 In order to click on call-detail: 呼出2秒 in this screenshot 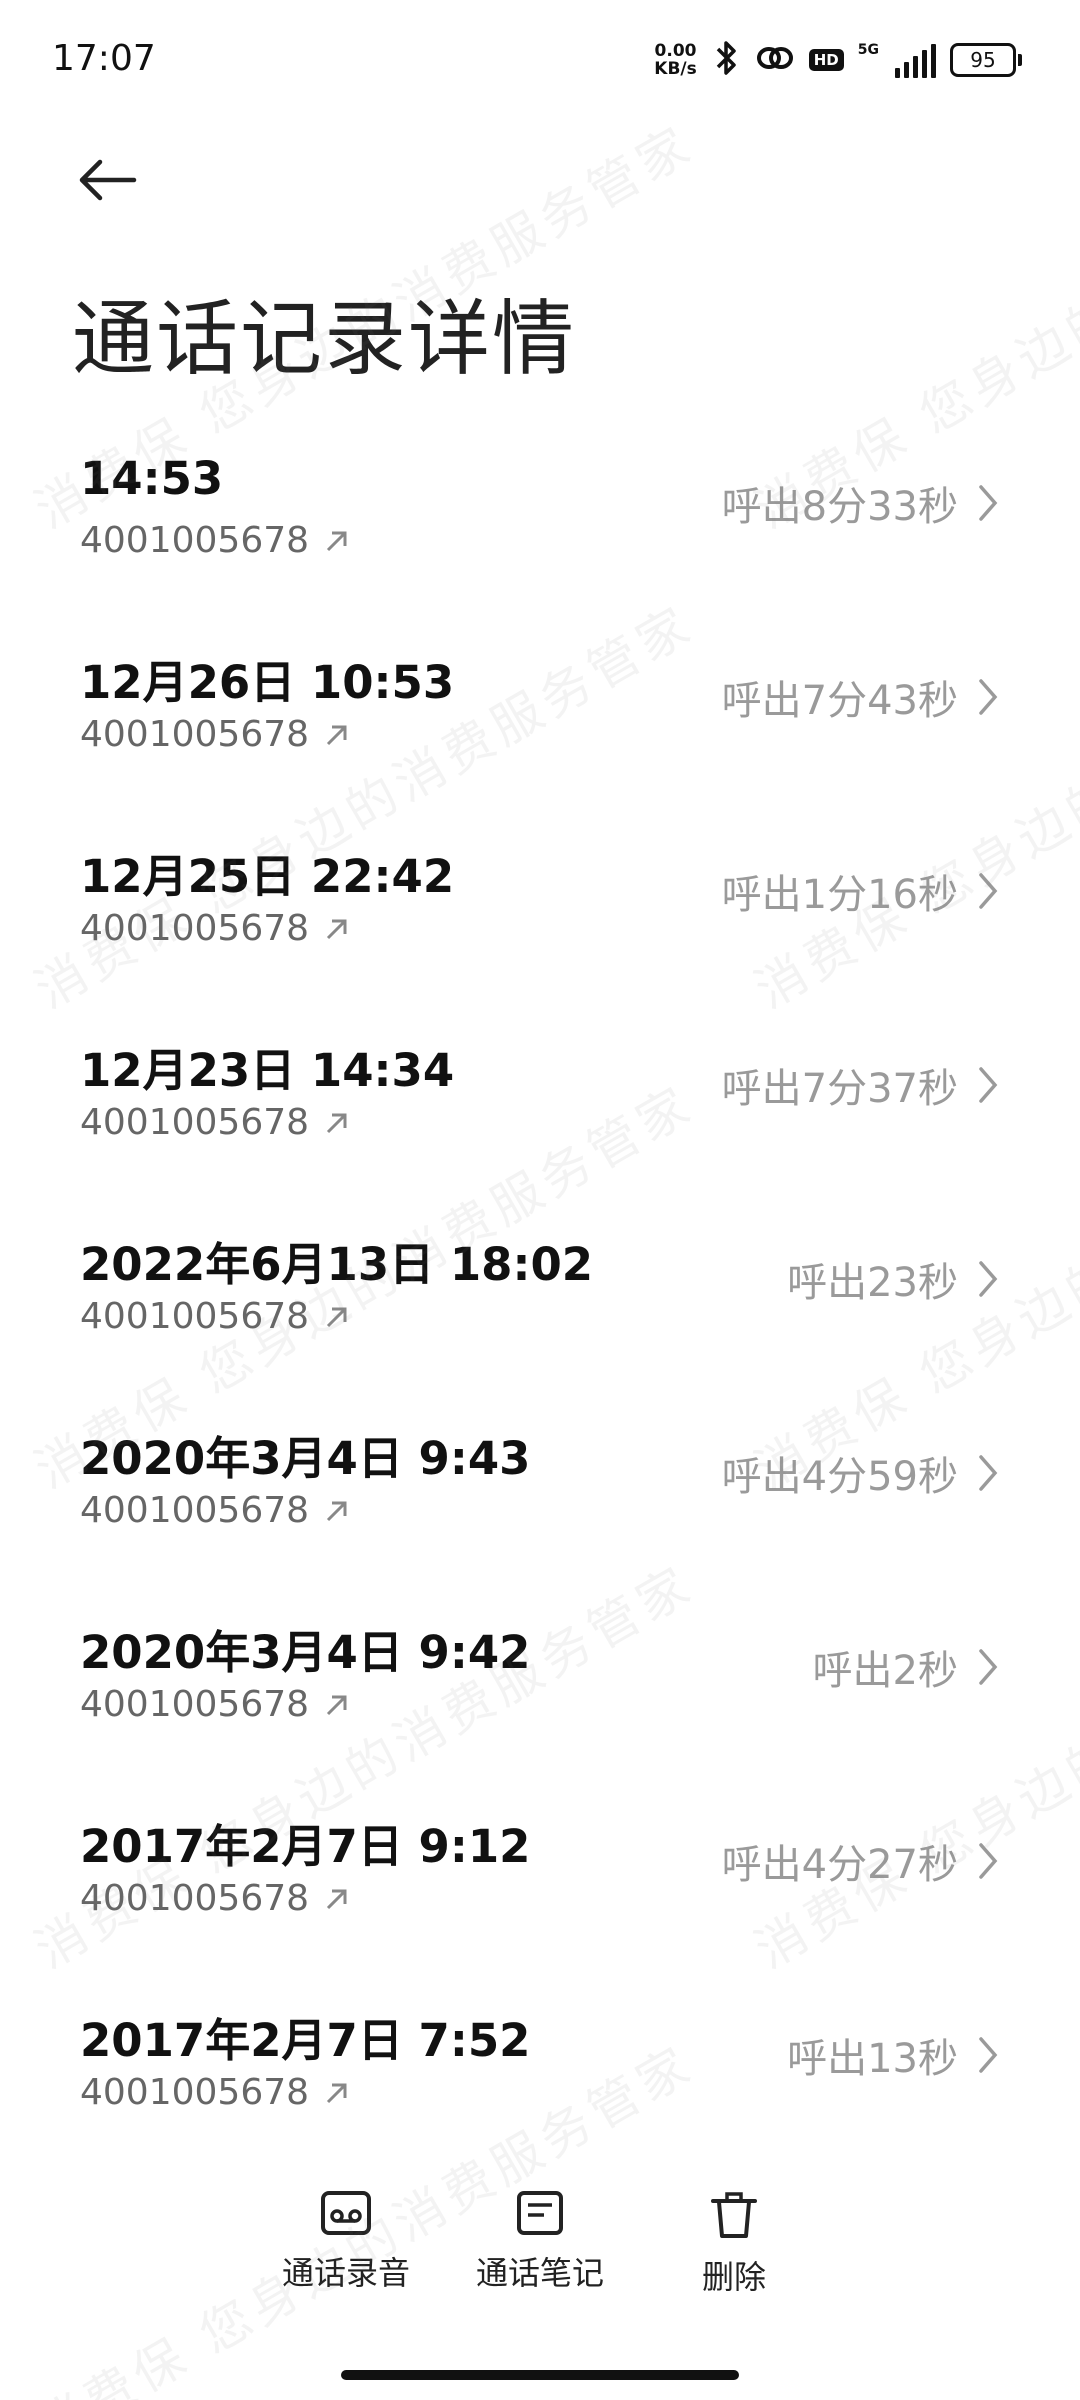, I will do `click(905, 1667)`.